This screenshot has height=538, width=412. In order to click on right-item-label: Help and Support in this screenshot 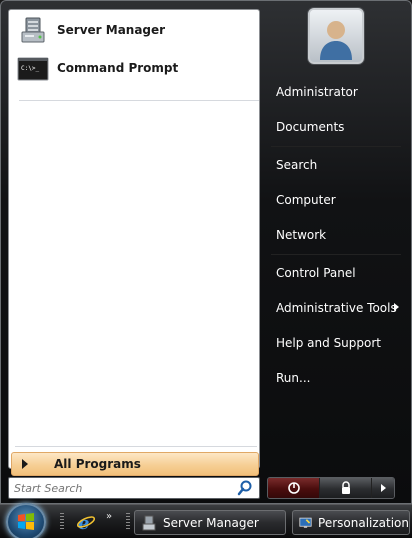, I will do `click(328, 343)`.